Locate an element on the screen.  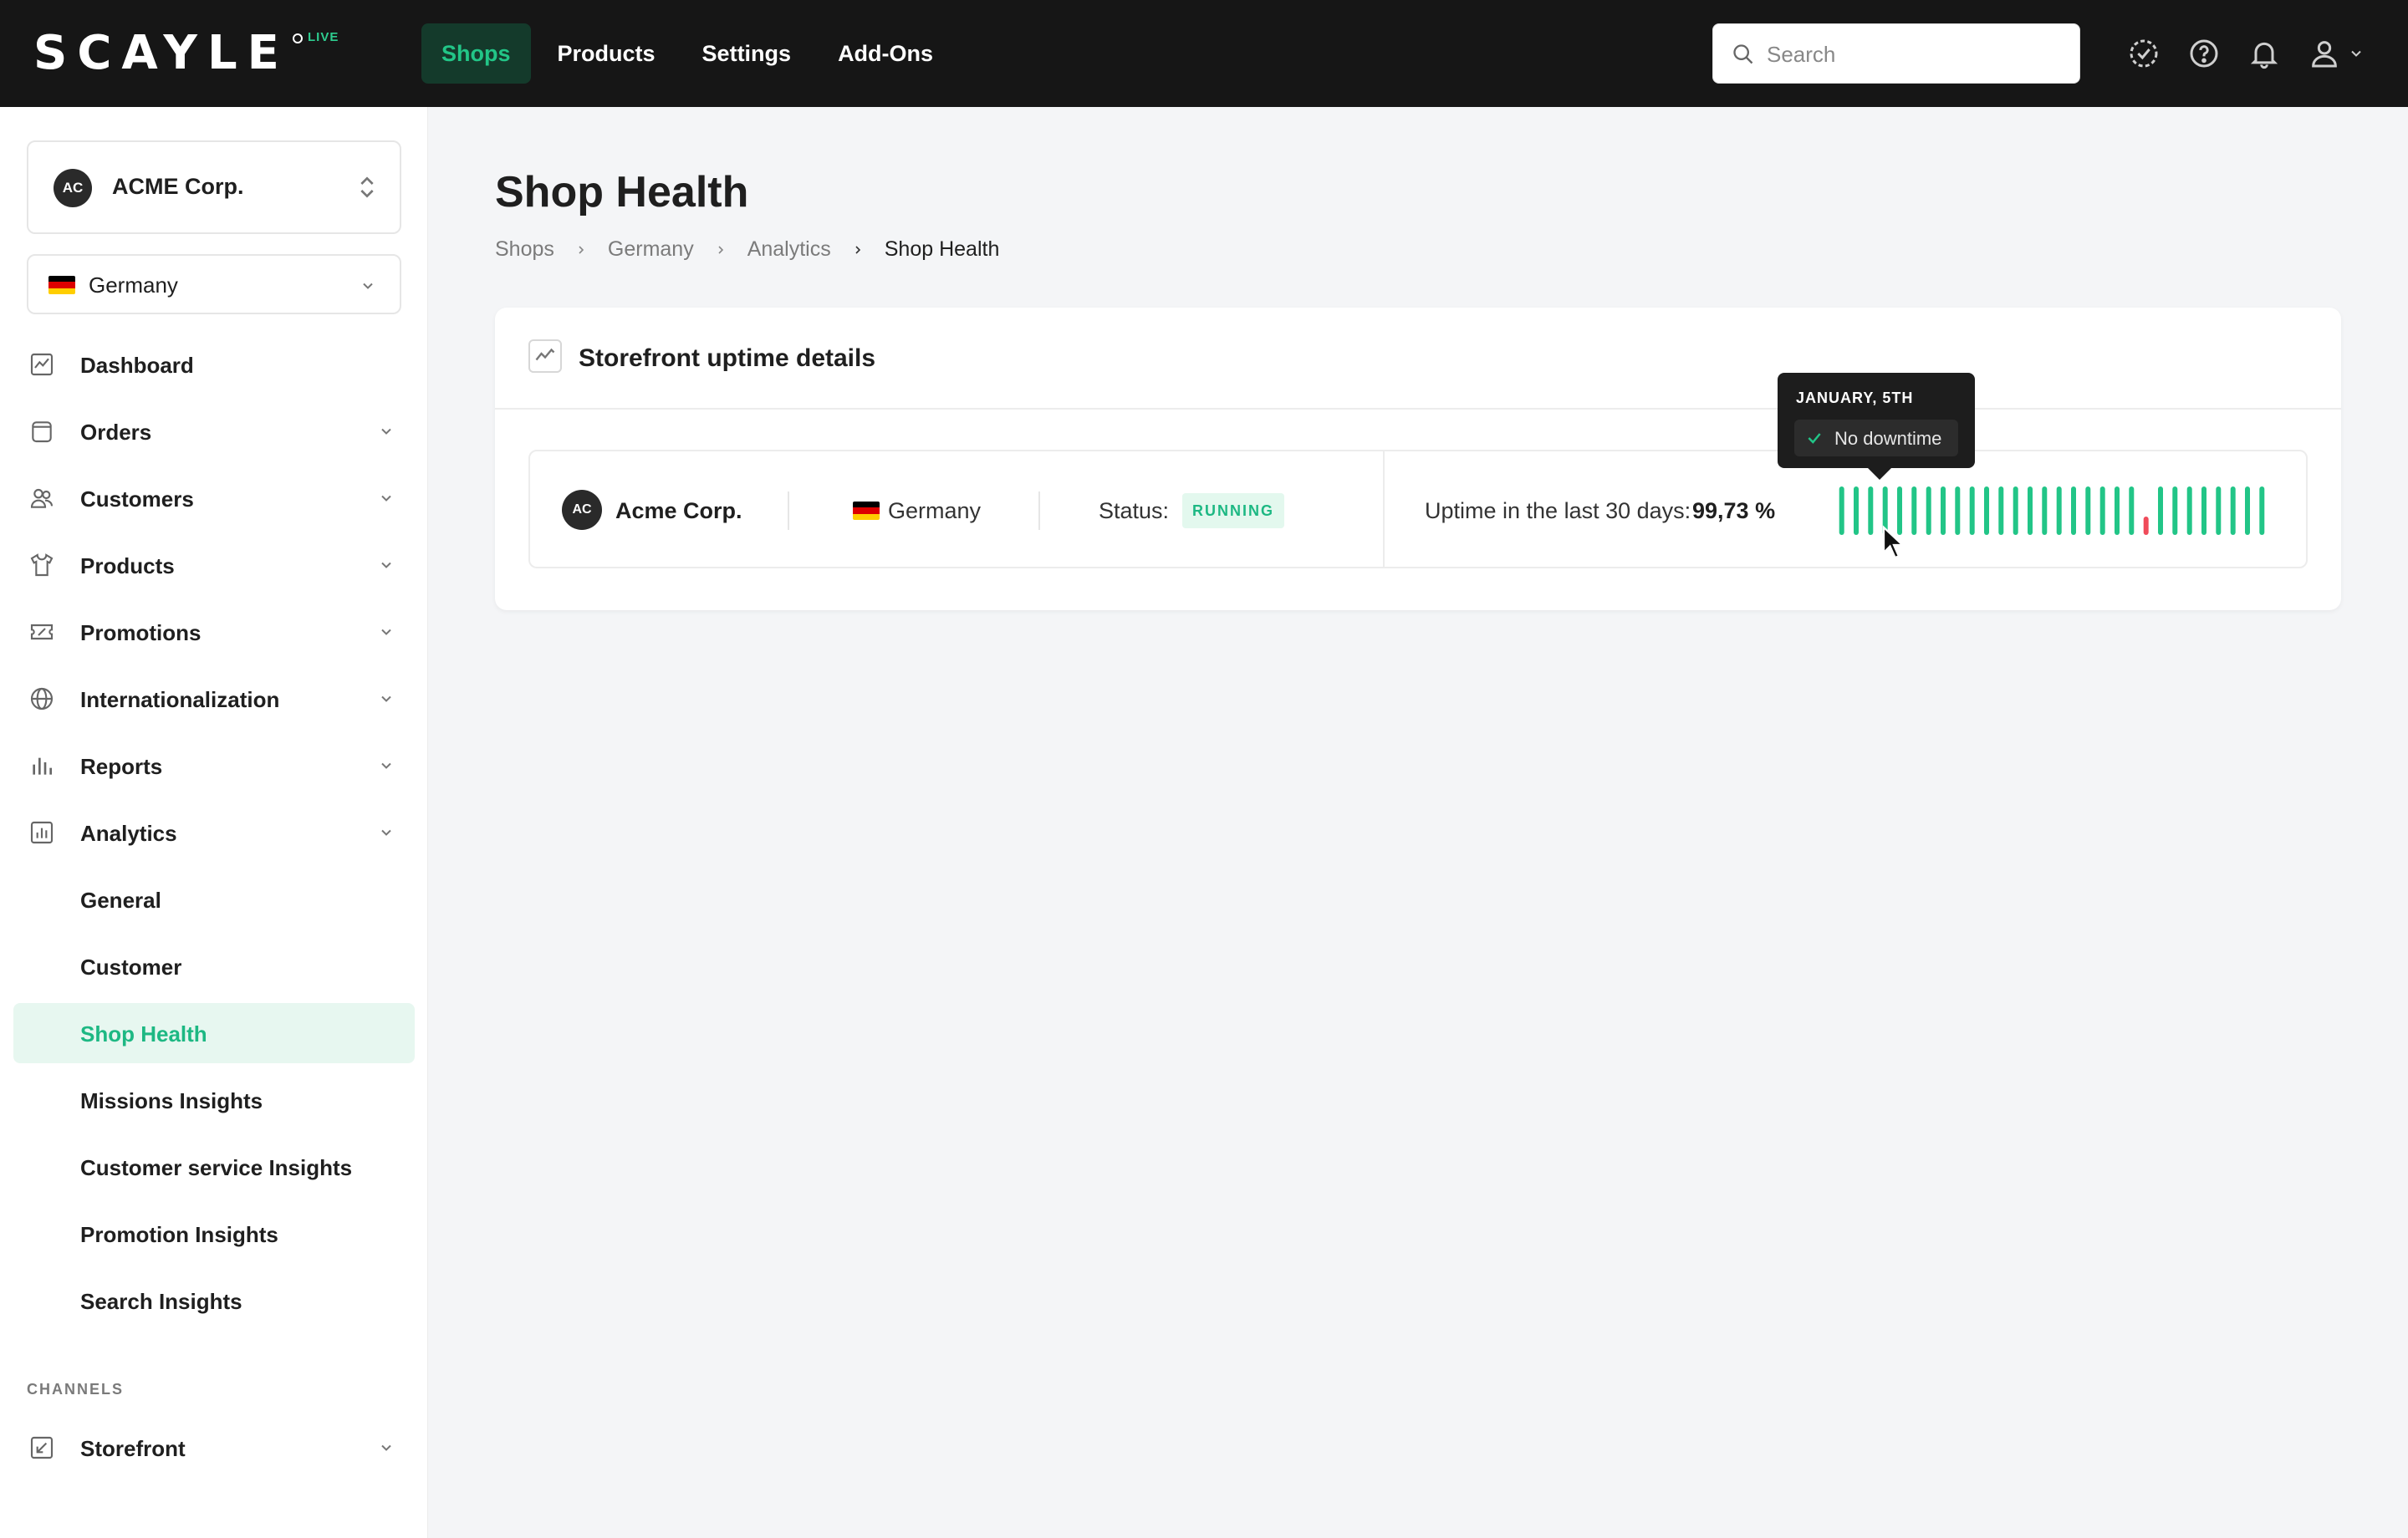
sidebar-item-analytics: Analytics is located at coordinates (214, 832).